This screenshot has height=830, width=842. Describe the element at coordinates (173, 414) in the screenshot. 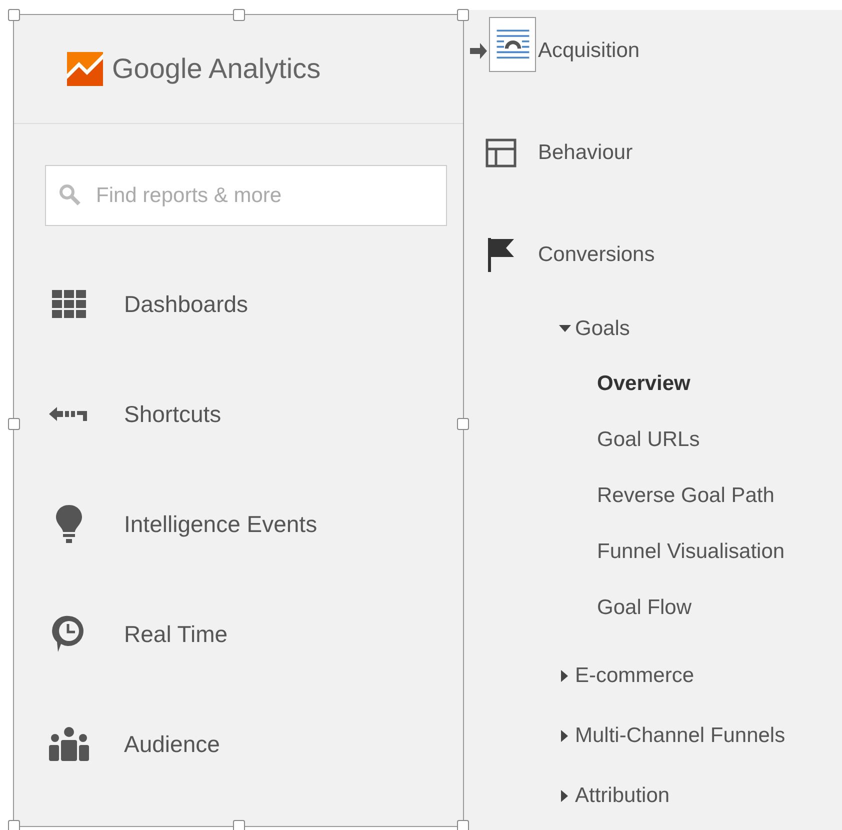

I see `nav-item: Shortcuts` at that location.